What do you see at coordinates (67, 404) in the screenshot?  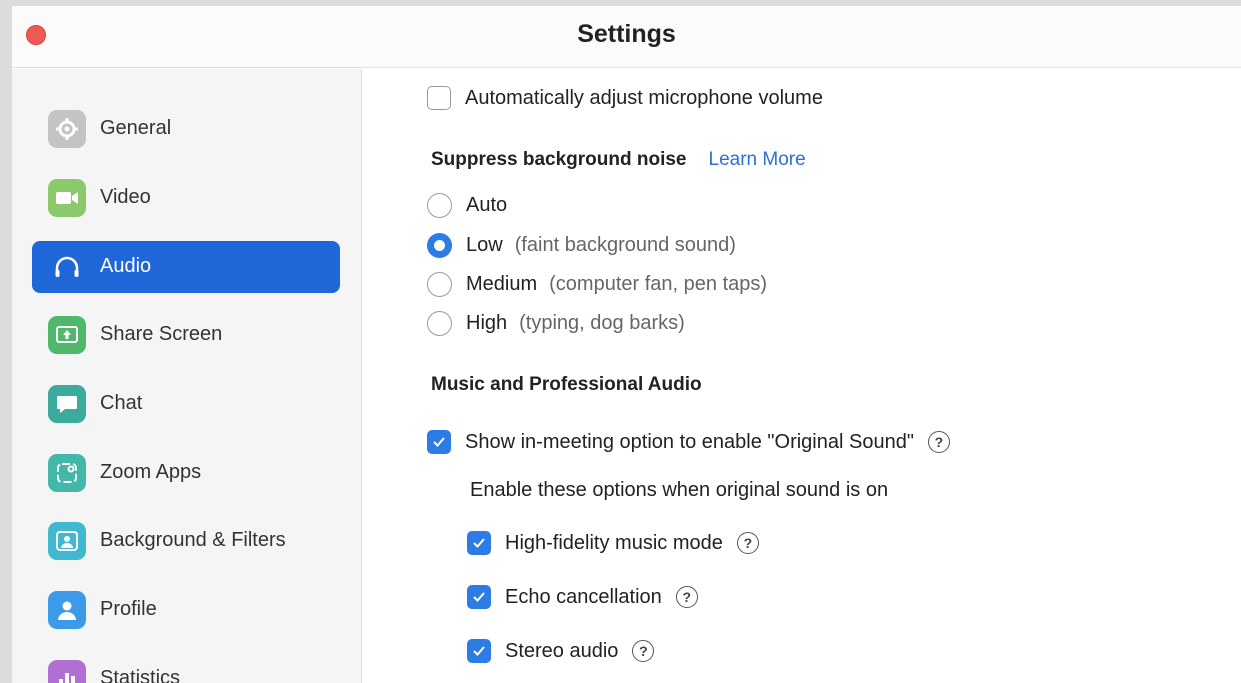 I see `chat-bubble-icon` at bounding box center [67, 404].